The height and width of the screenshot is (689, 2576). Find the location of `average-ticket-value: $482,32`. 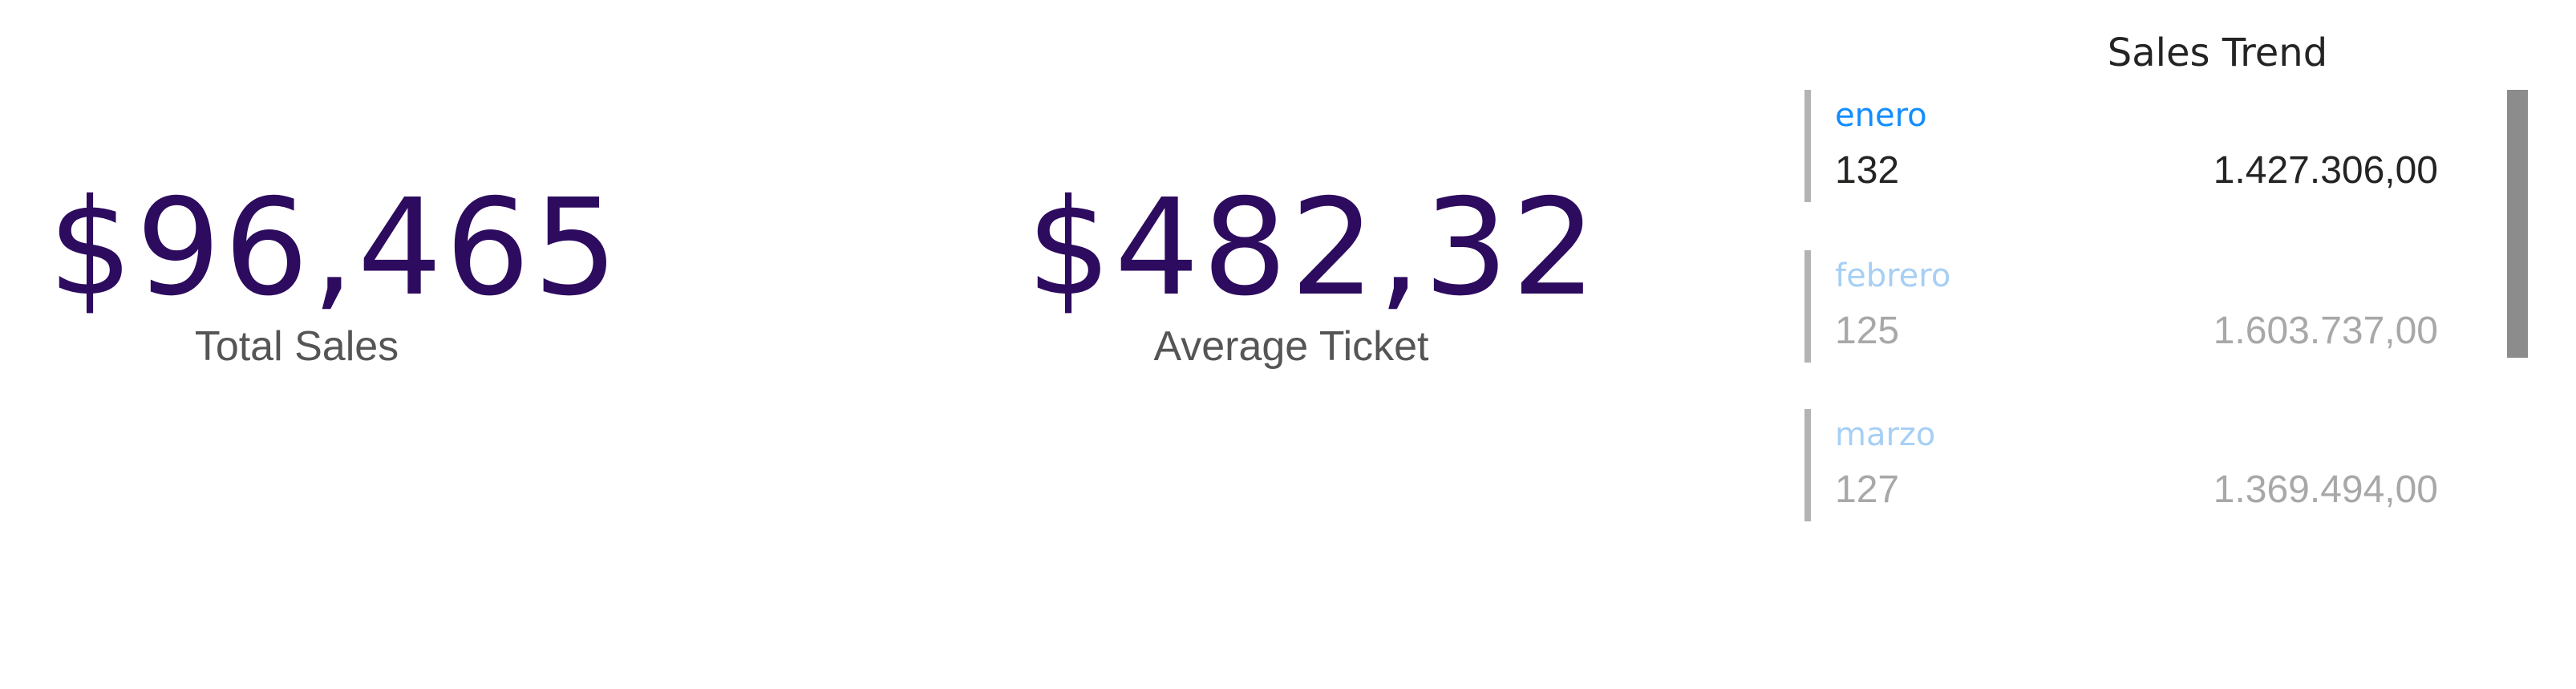

average-ticket-value: $482,32 is located at coordinates (1313, 248).